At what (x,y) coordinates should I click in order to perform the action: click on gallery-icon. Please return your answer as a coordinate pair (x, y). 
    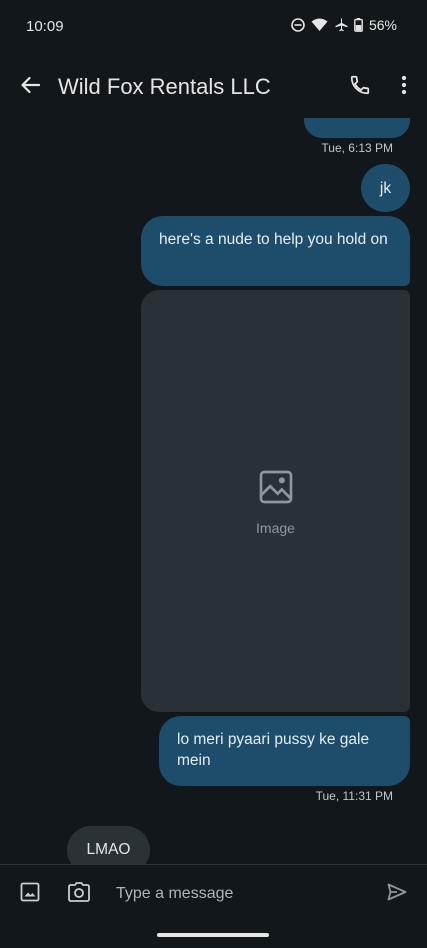
    Looking at the image, I should click on (30, 894).